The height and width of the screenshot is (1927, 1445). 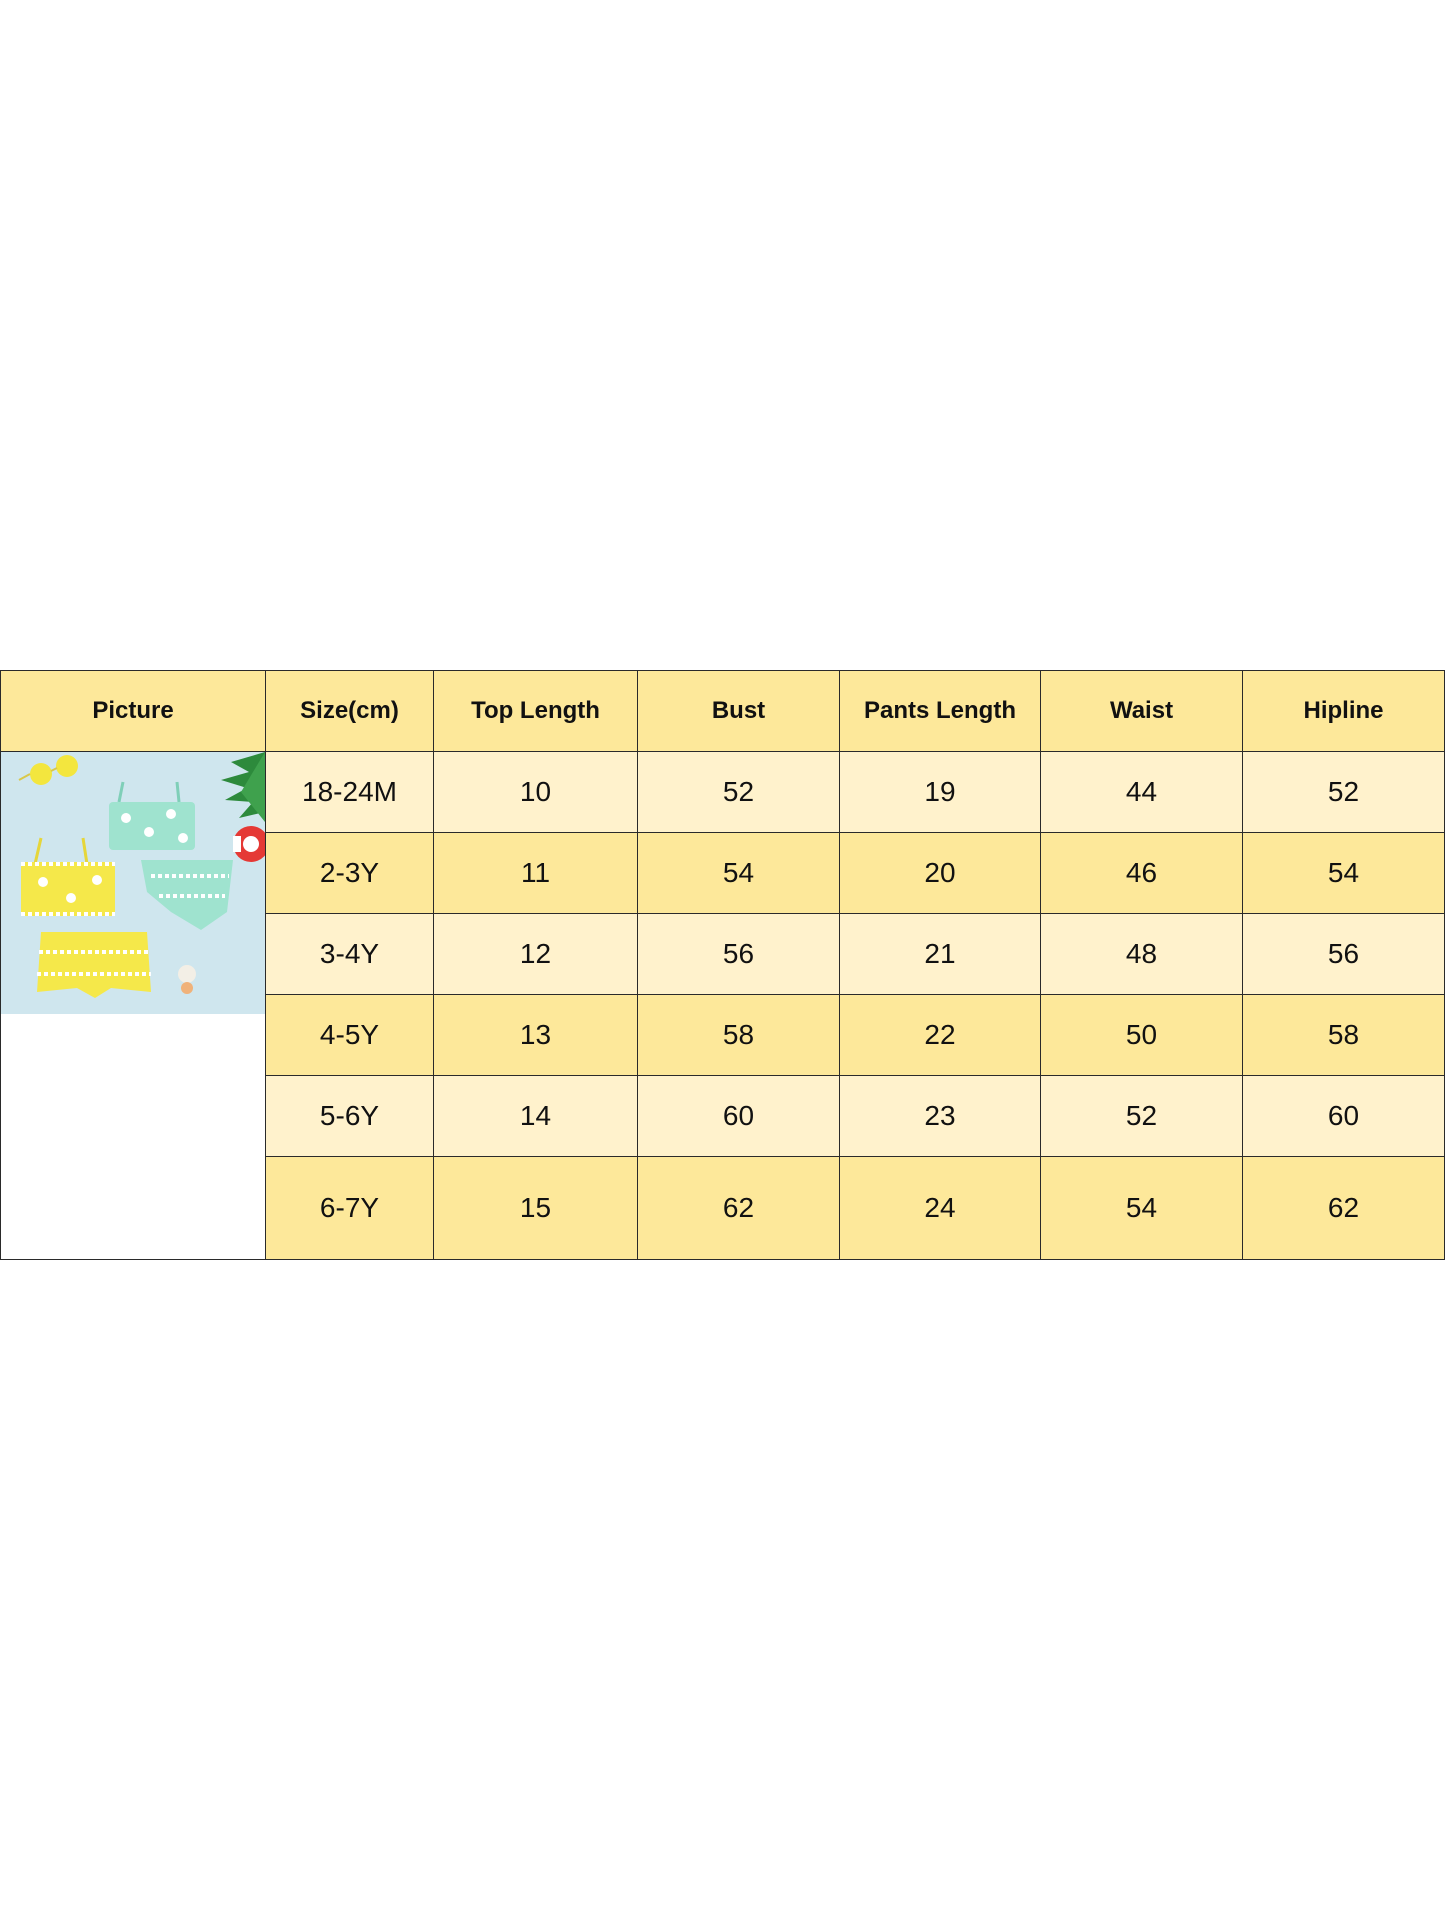 I want to click on header-picture: Picture, so click(x=133, y=711).